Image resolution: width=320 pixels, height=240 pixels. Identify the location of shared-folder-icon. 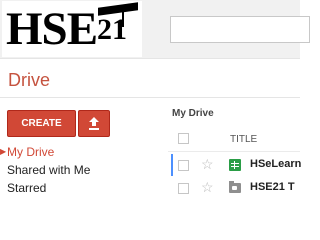
(235, 187).